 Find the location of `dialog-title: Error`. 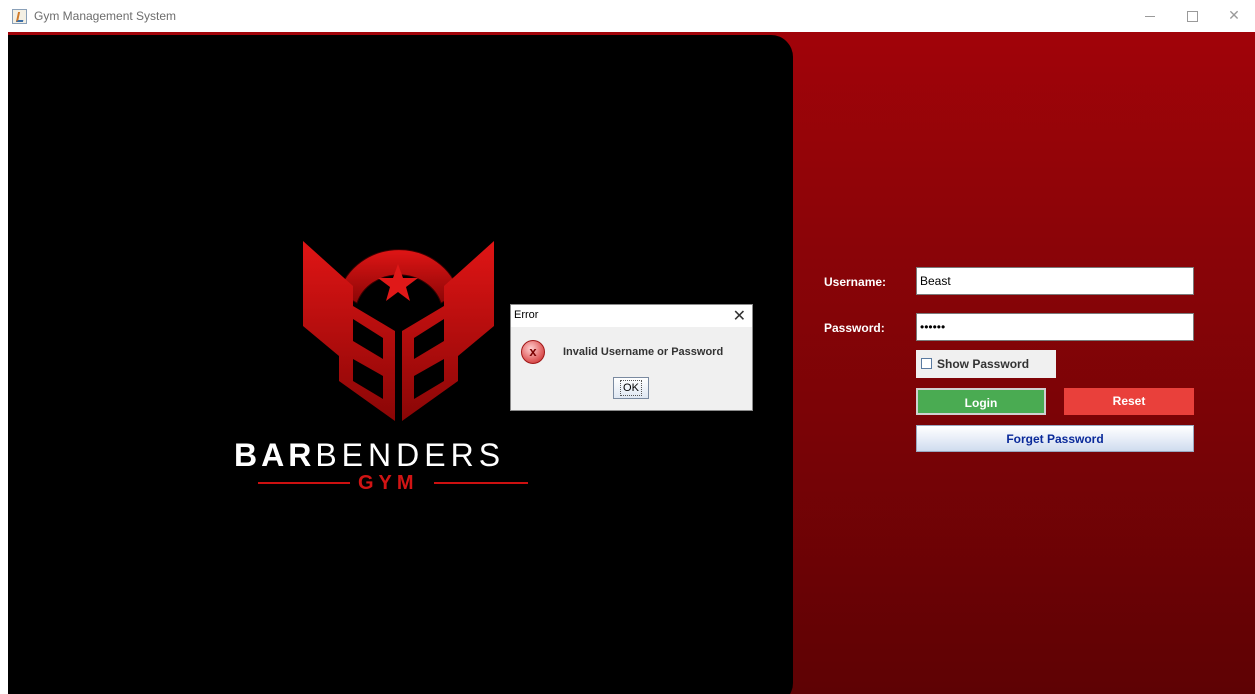

dialog-title: Error is located at coordinates (526, 315).